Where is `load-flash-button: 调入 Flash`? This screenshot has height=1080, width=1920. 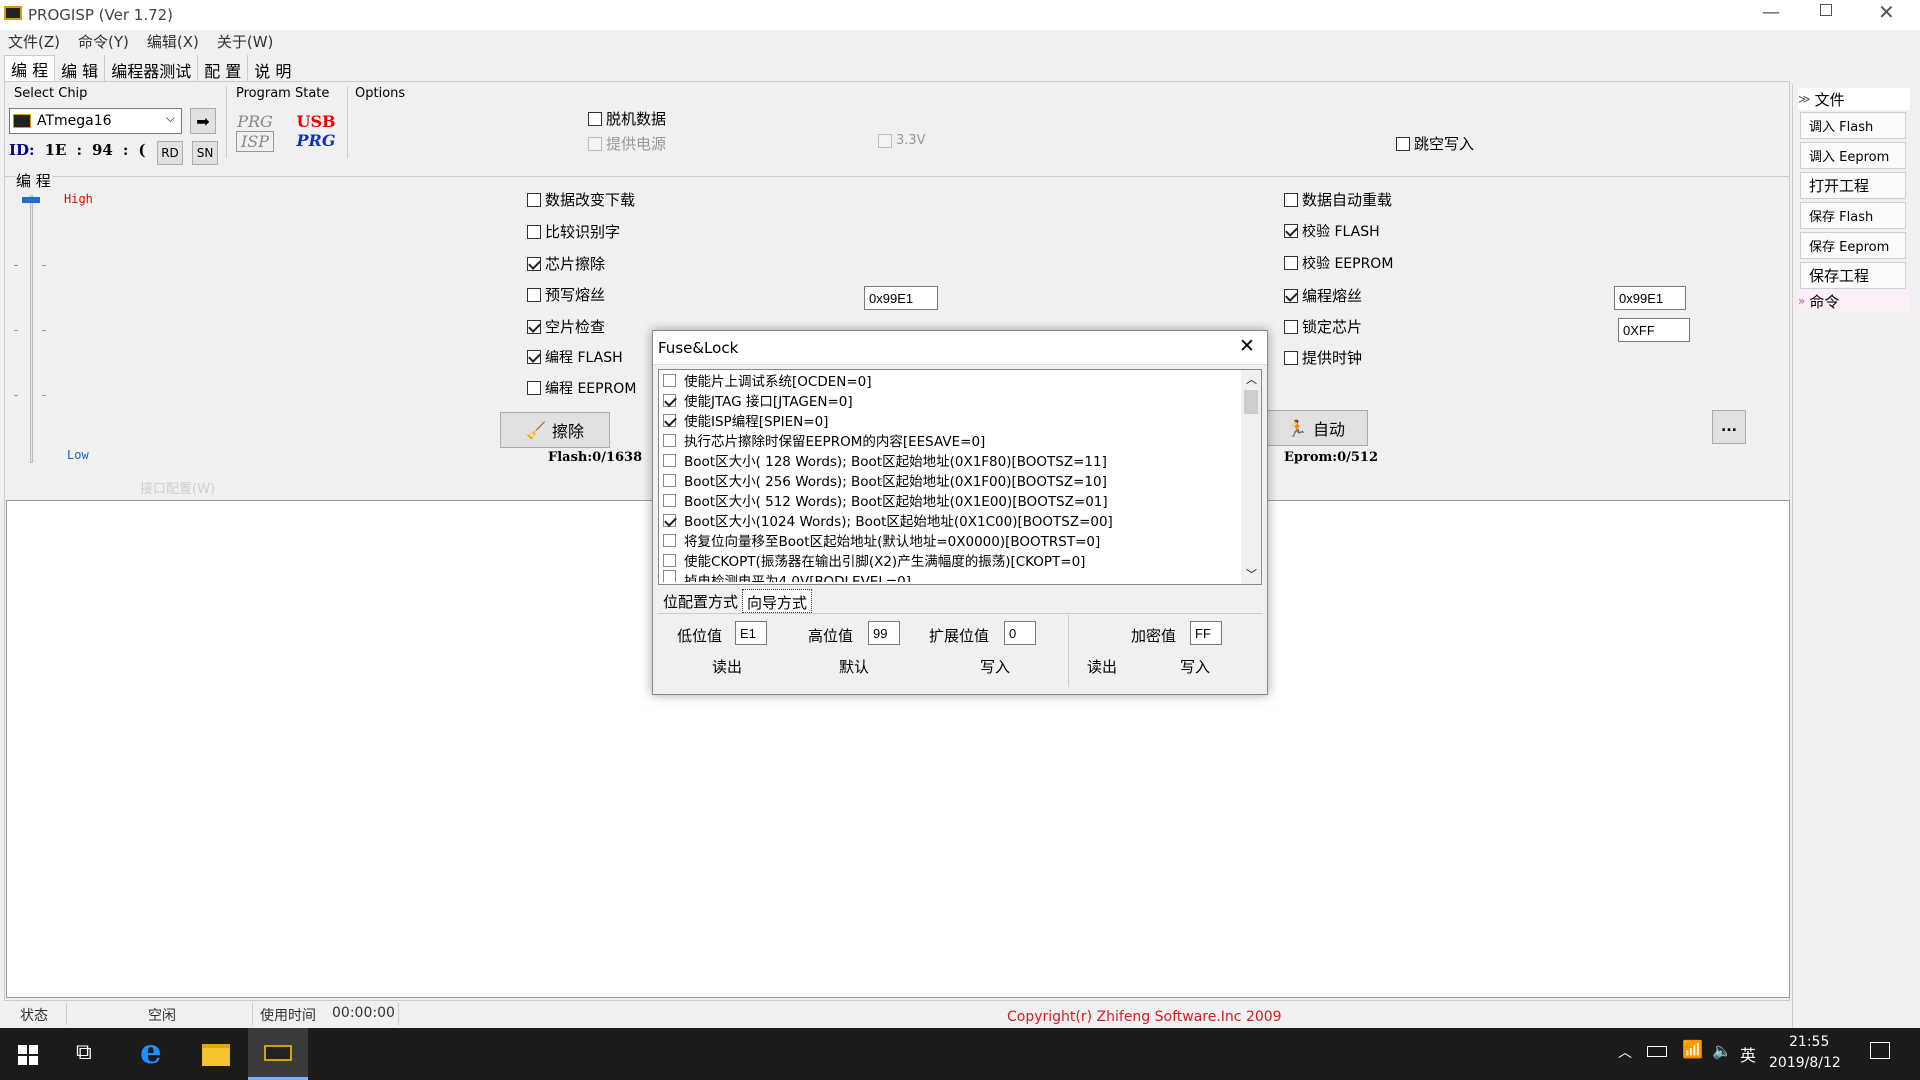 load-flash-button: 调入 Flash is located at coordinates (1853, 125).